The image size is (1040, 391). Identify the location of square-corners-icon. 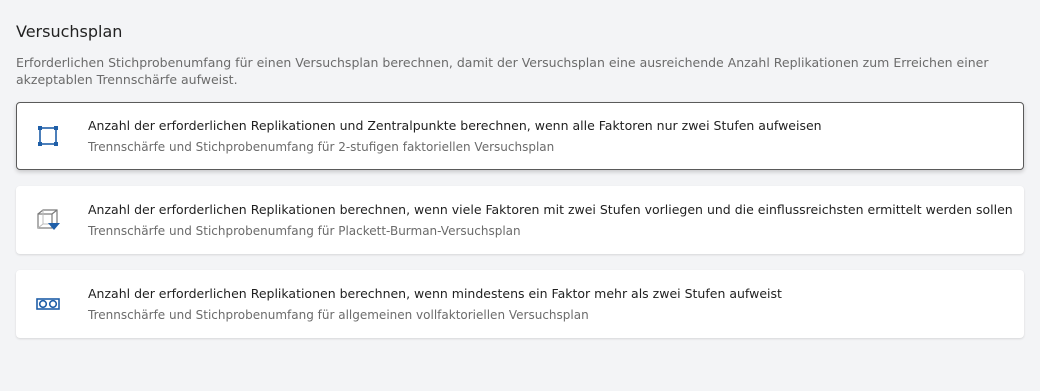
(48, 136).